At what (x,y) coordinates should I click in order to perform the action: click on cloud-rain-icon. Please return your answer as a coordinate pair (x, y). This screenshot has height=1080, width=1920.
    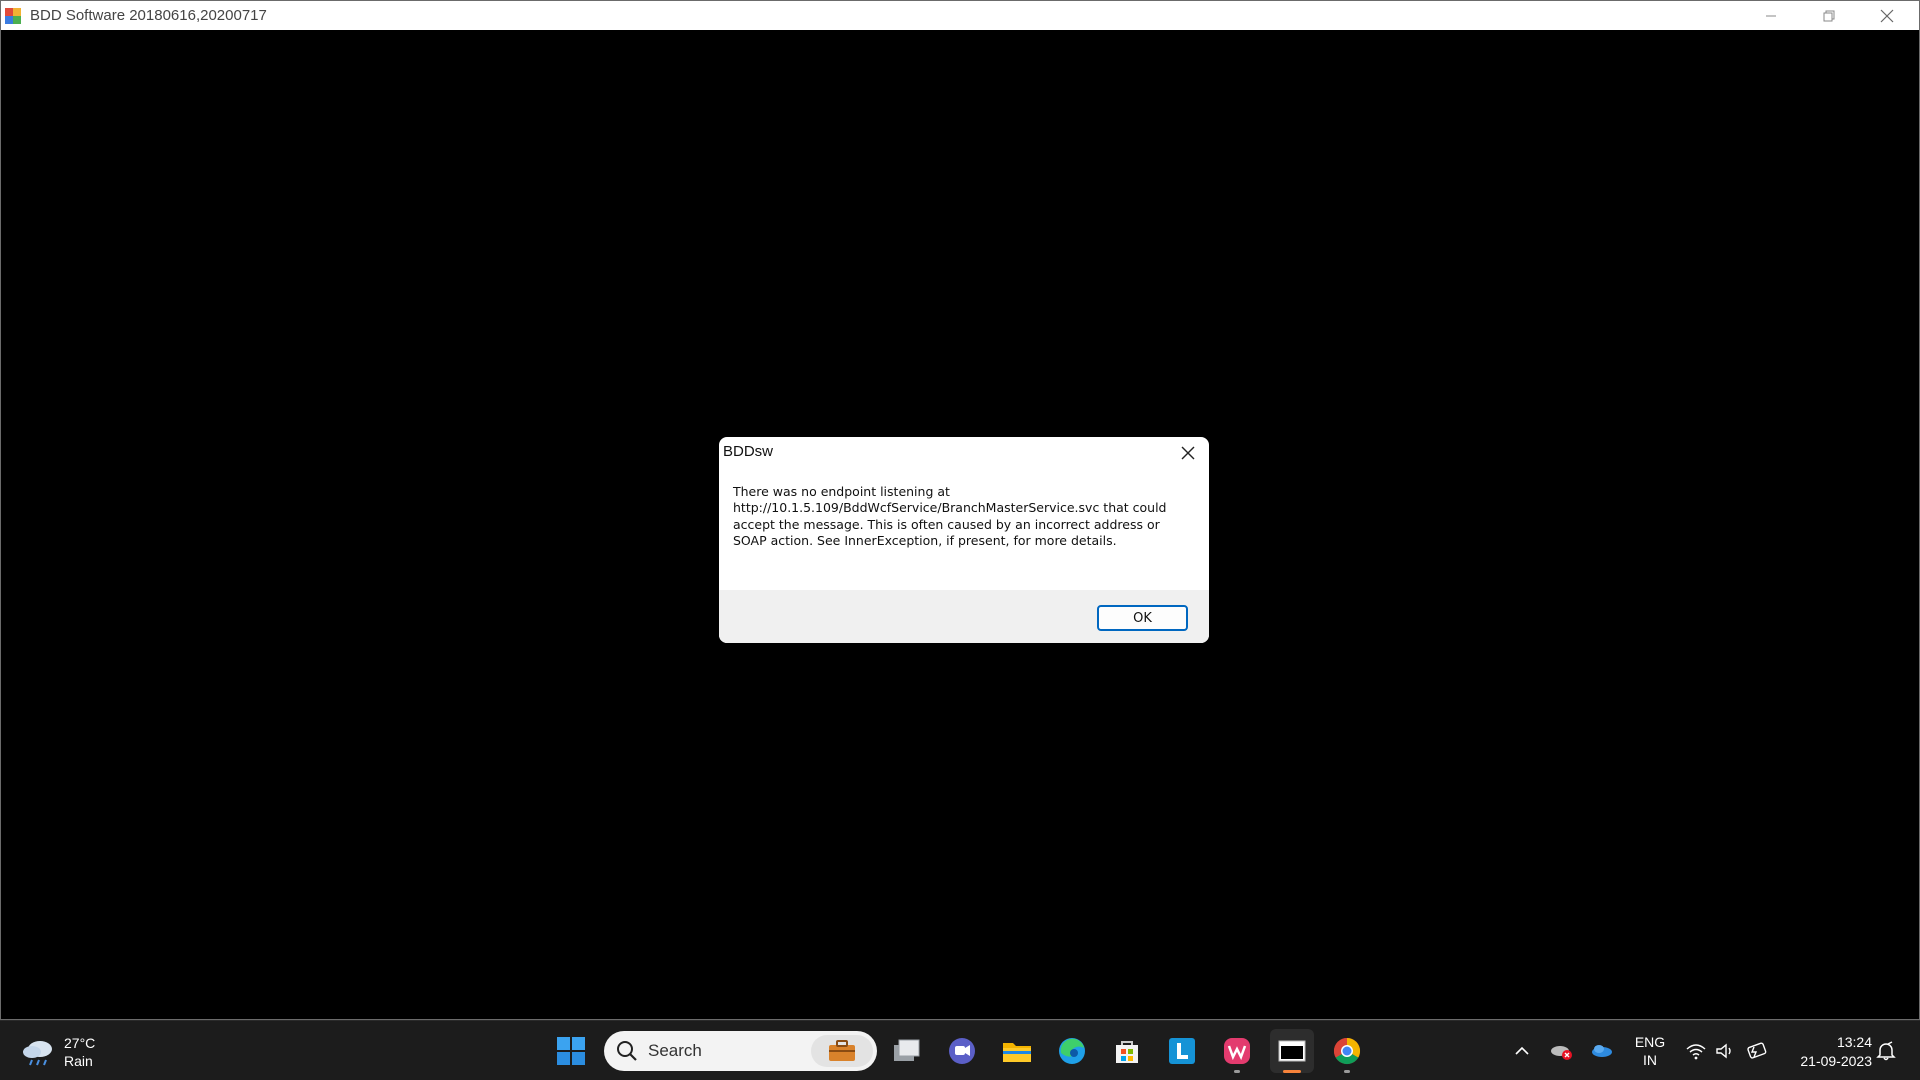
    Looking at the image, I should click on (38, 1052).